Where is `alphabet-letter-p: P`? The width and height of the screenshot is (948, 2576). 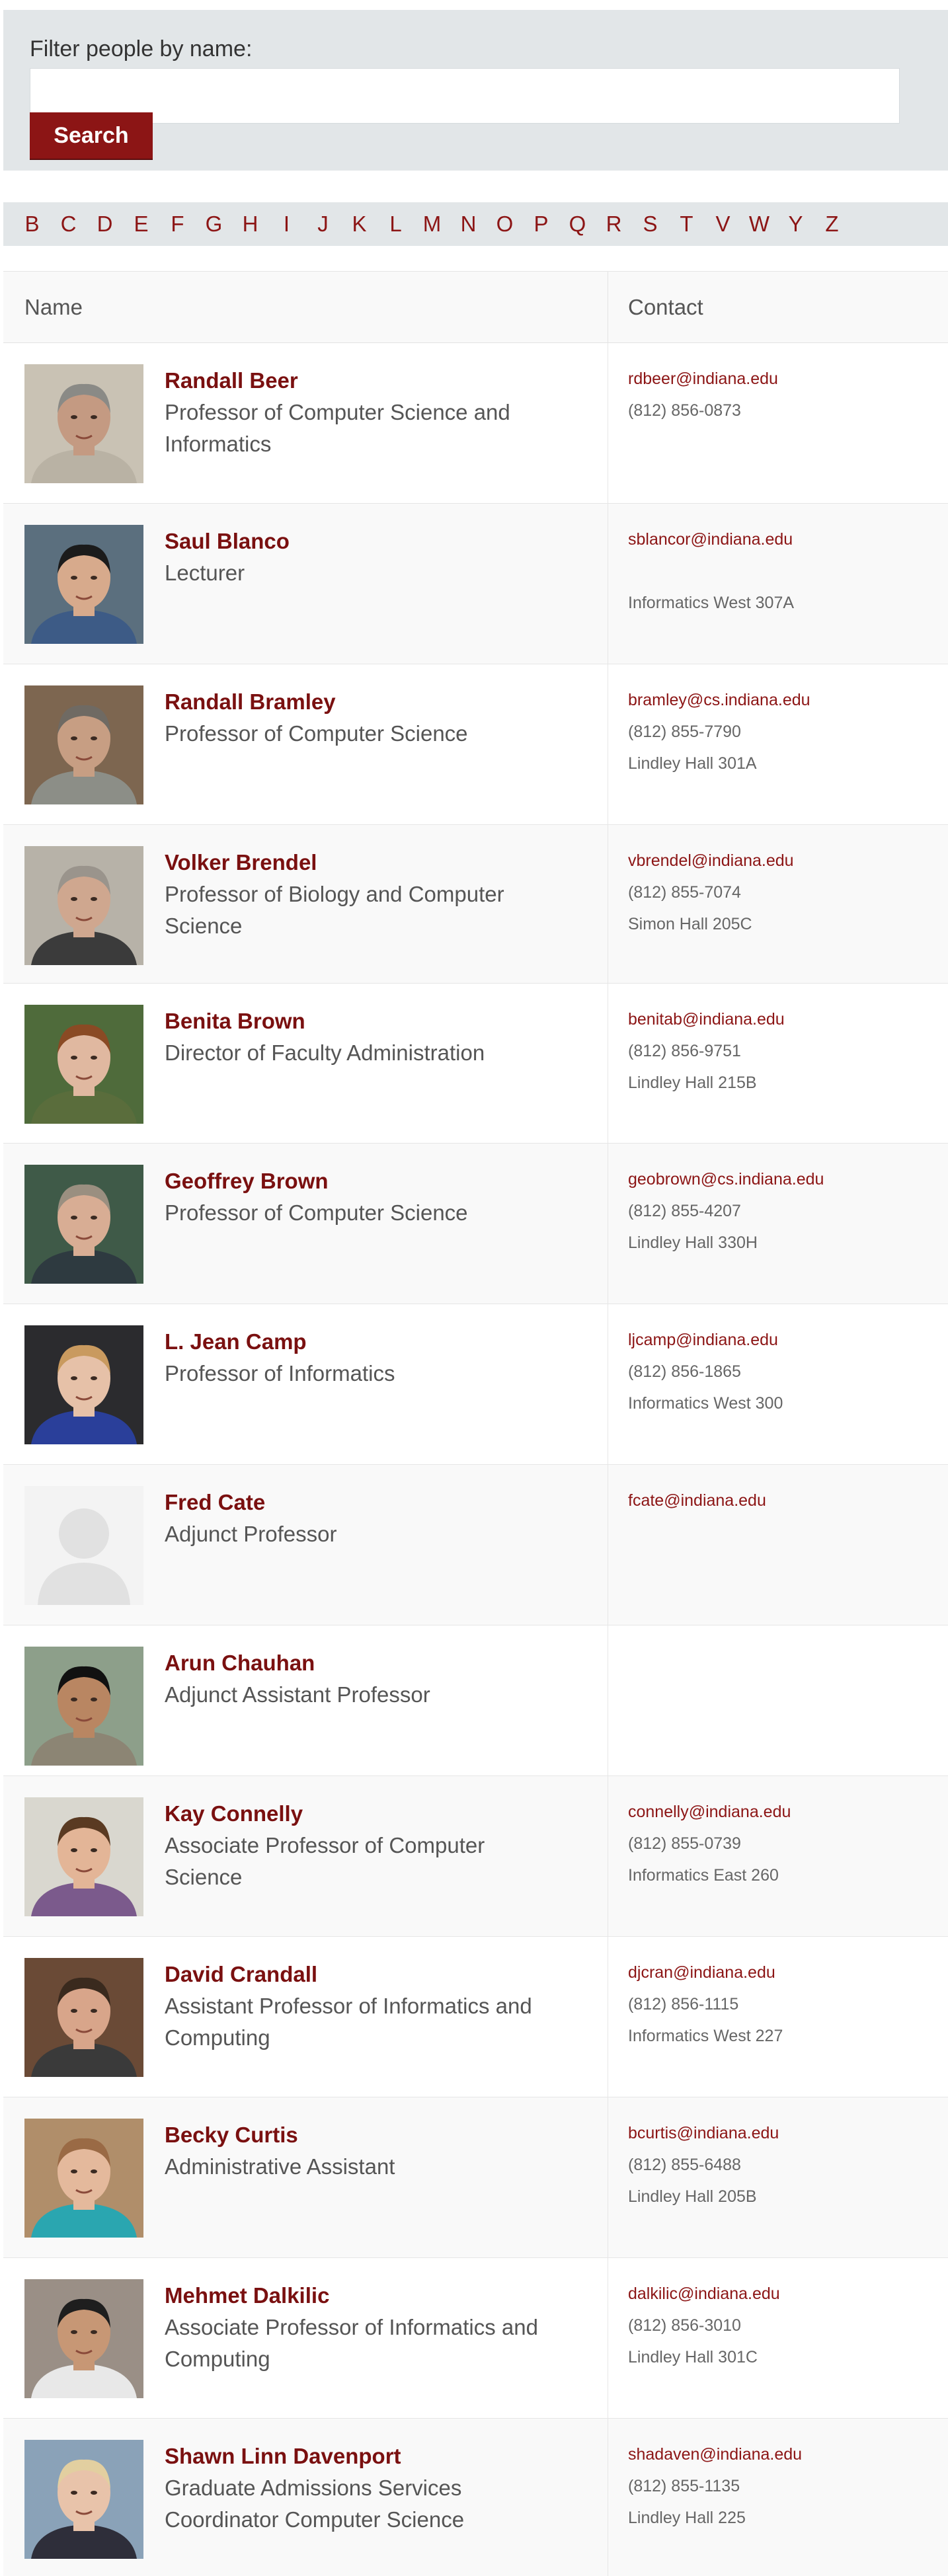
alphabet-letter-p: P is located at coordinates (541, 224).